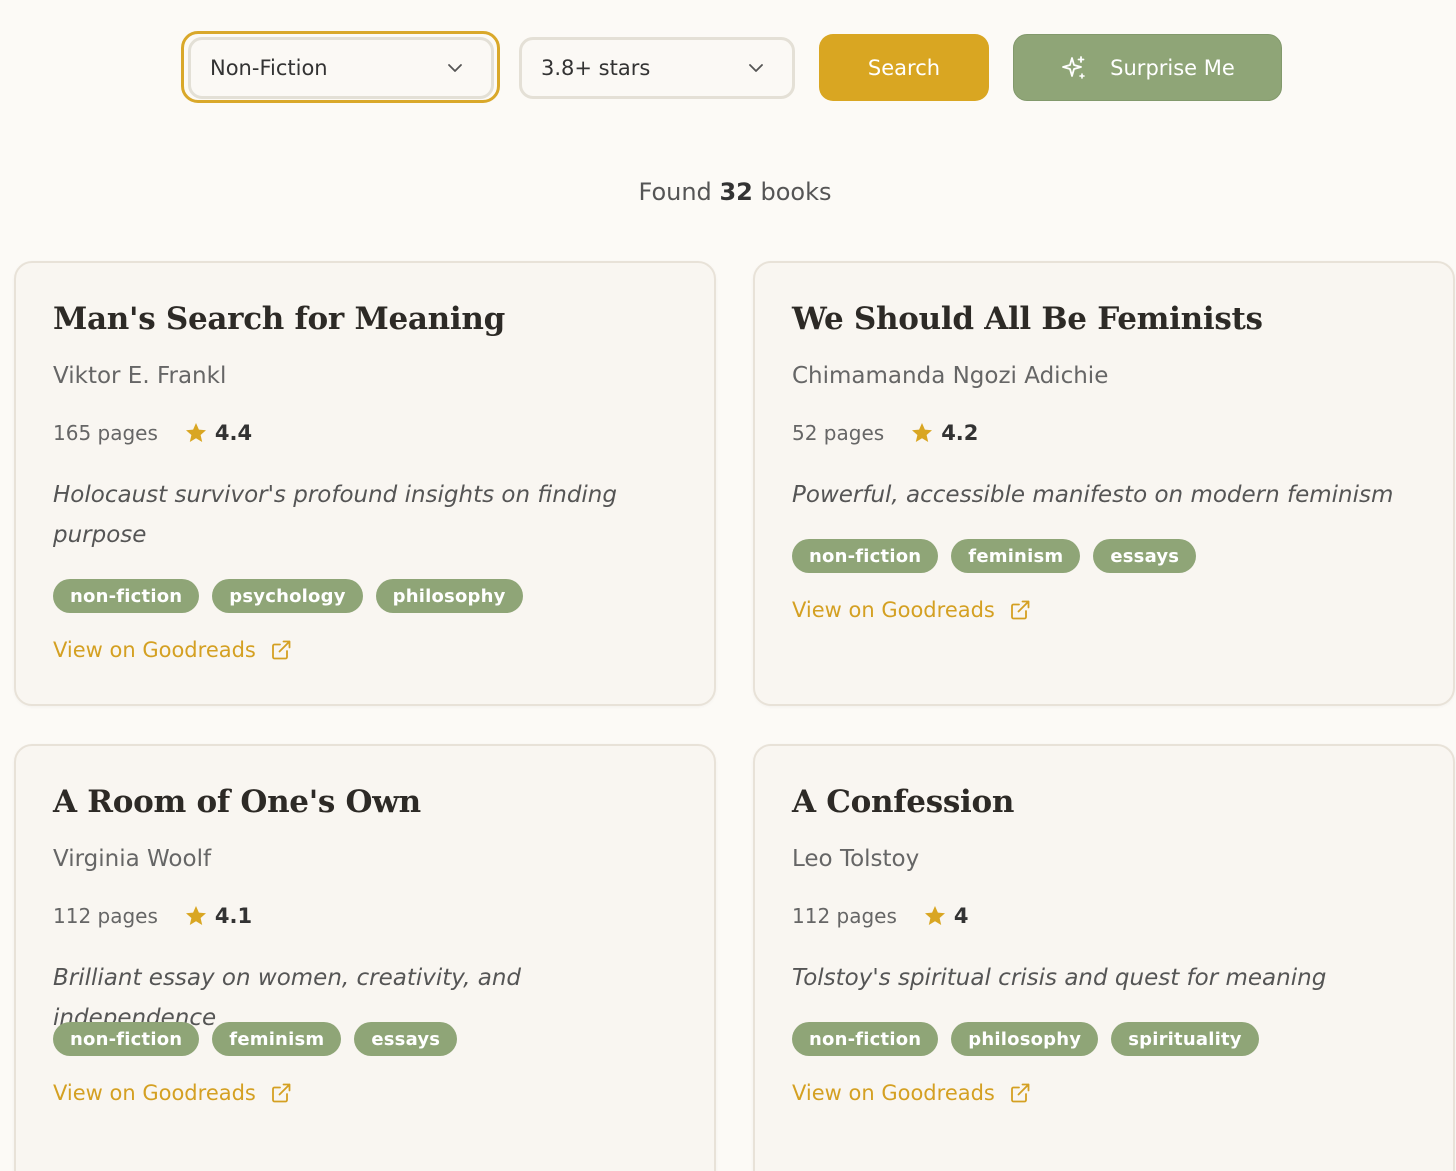 Image resolution: width=1456 pixels, height=1171 pixels. What do you see at coordinates (237, 802) in the screenshot?
I see `book-title: A Room of One's Own` at bounding box center [237, 802].